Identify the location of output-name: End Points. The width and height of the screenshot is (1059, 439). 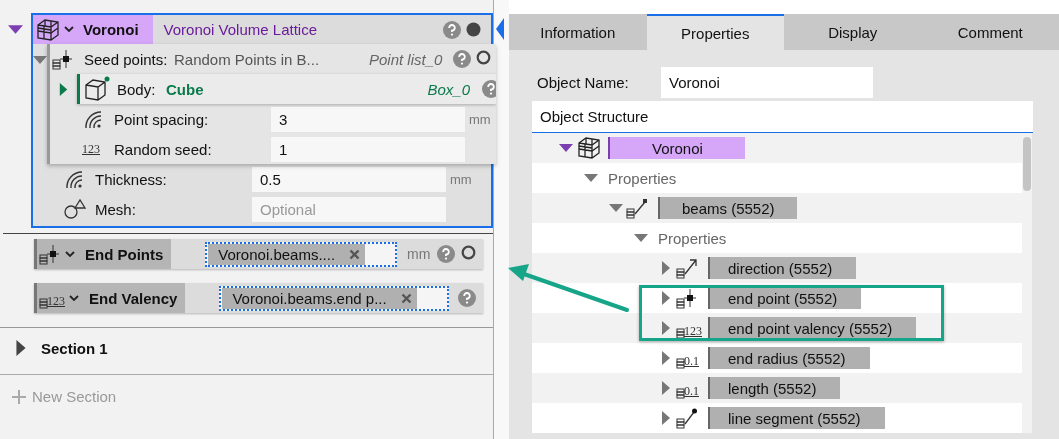
(124, 254).